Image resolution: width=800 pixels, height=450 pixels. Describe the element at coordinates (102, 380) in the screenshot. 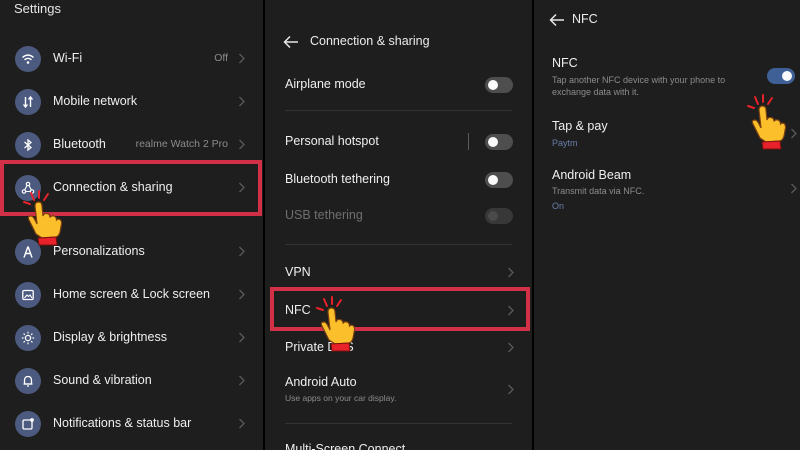

I see `settings-item-label: Sound & vibration` at that location.